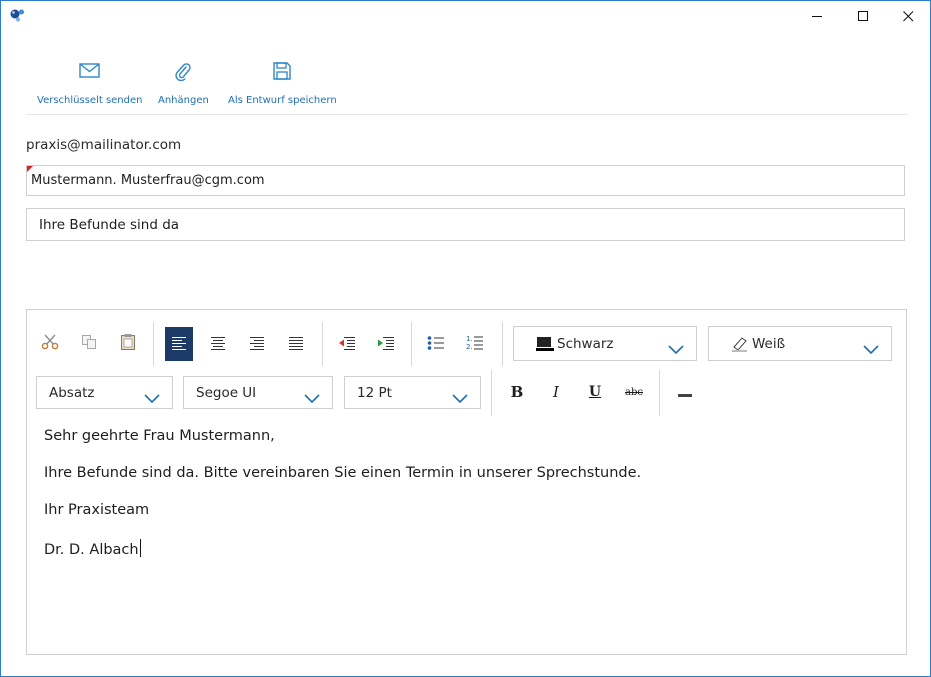  I want to click on align-right-button, so click(257, 344).